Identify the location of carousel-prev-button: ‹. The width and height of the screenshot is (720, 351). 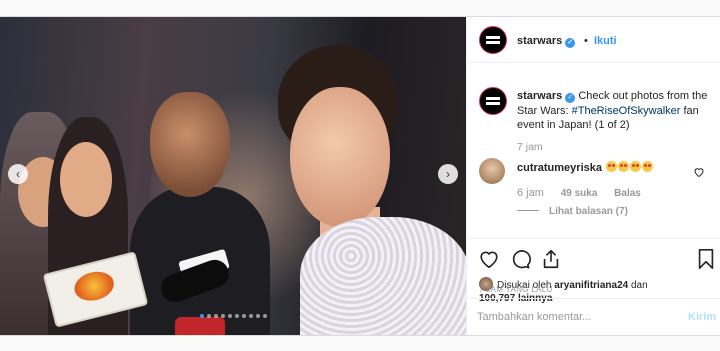
(18, 174).